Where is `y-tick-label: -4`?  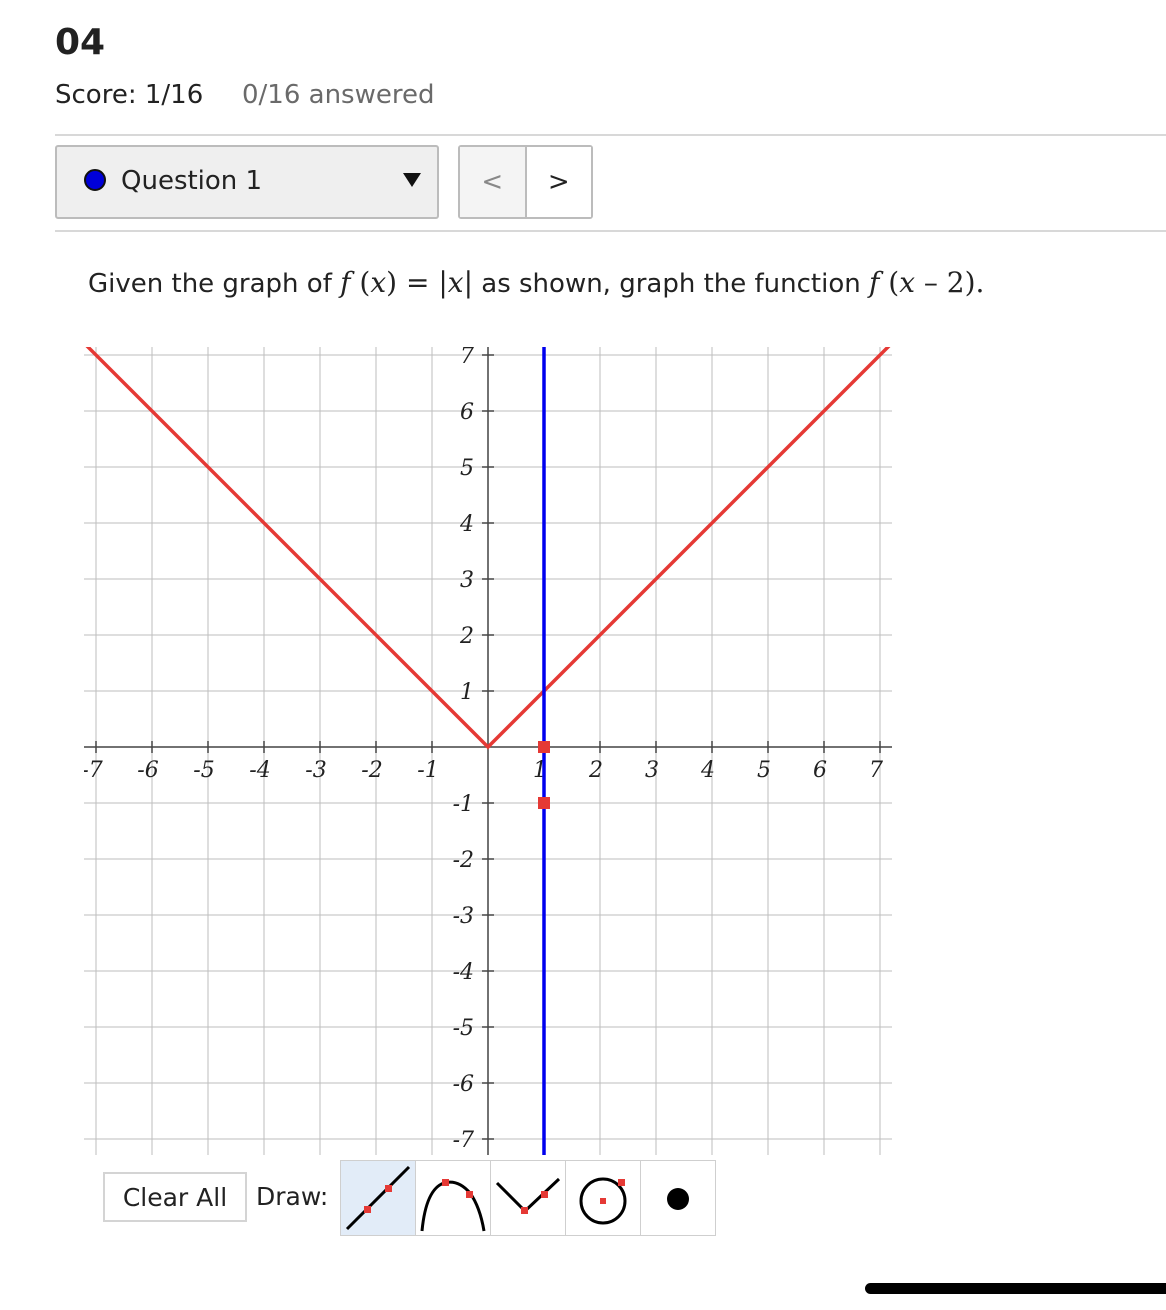 y-tick-label: -4 is located at coordinates (463, 972).